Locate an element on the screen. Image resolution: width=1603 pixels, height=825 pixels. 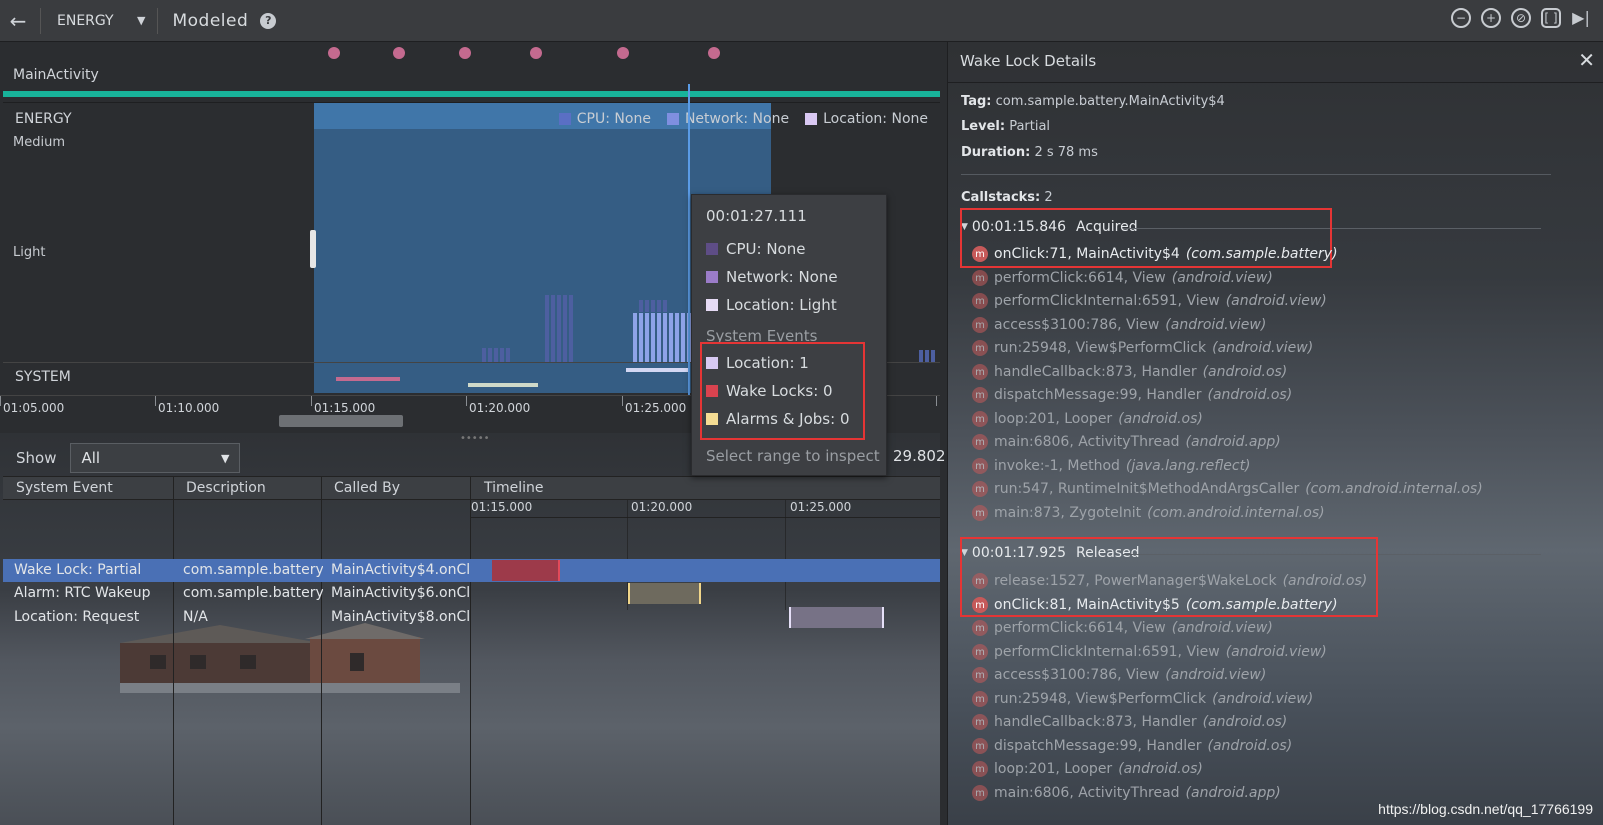
location-event-bar is located at coordinates (658, 370).